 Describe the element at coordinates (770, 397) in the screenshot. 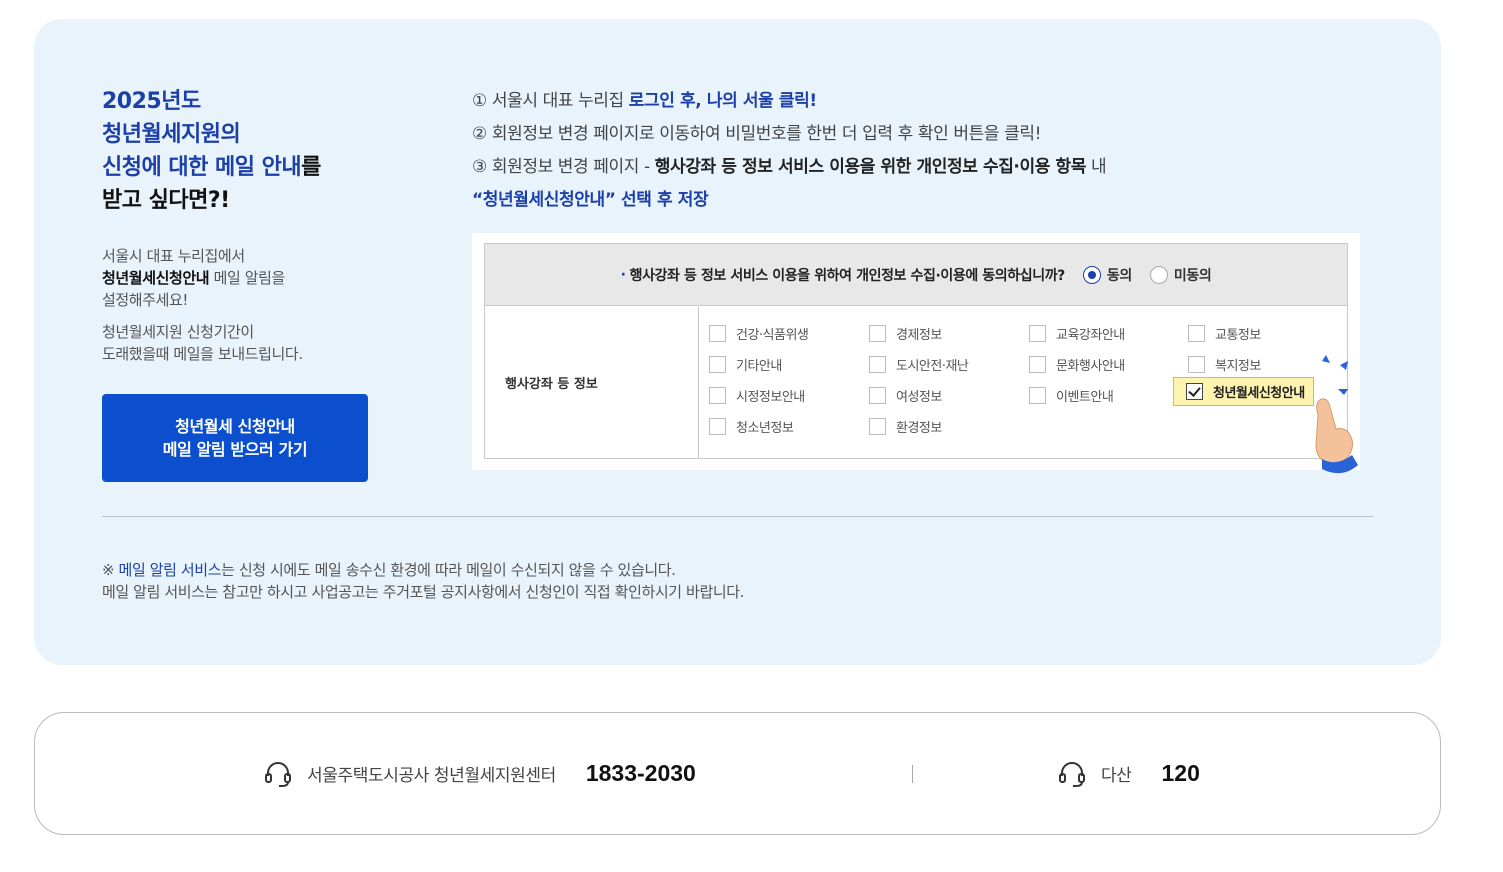

I see `option-label: 시정정보안내` at that location.